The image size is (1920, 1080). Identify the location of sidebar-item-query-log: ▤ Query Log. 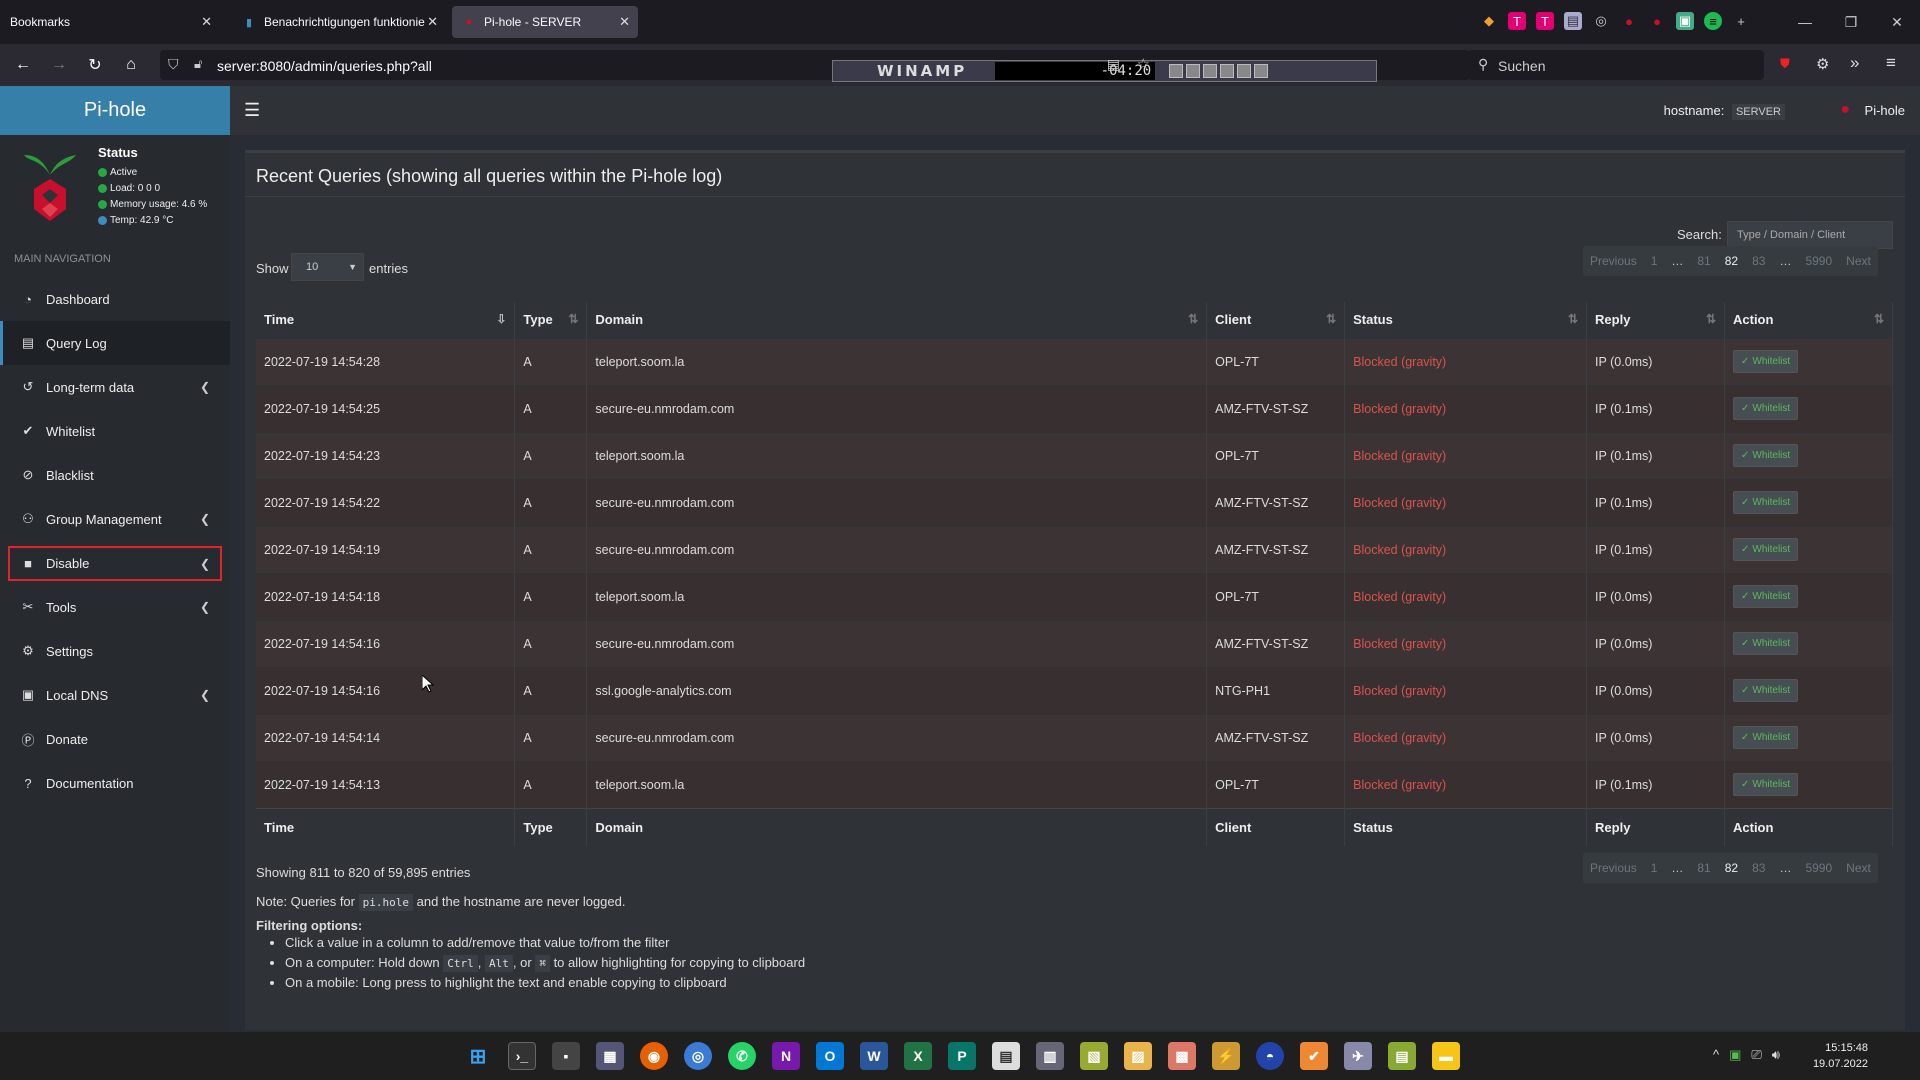
(115, 343).